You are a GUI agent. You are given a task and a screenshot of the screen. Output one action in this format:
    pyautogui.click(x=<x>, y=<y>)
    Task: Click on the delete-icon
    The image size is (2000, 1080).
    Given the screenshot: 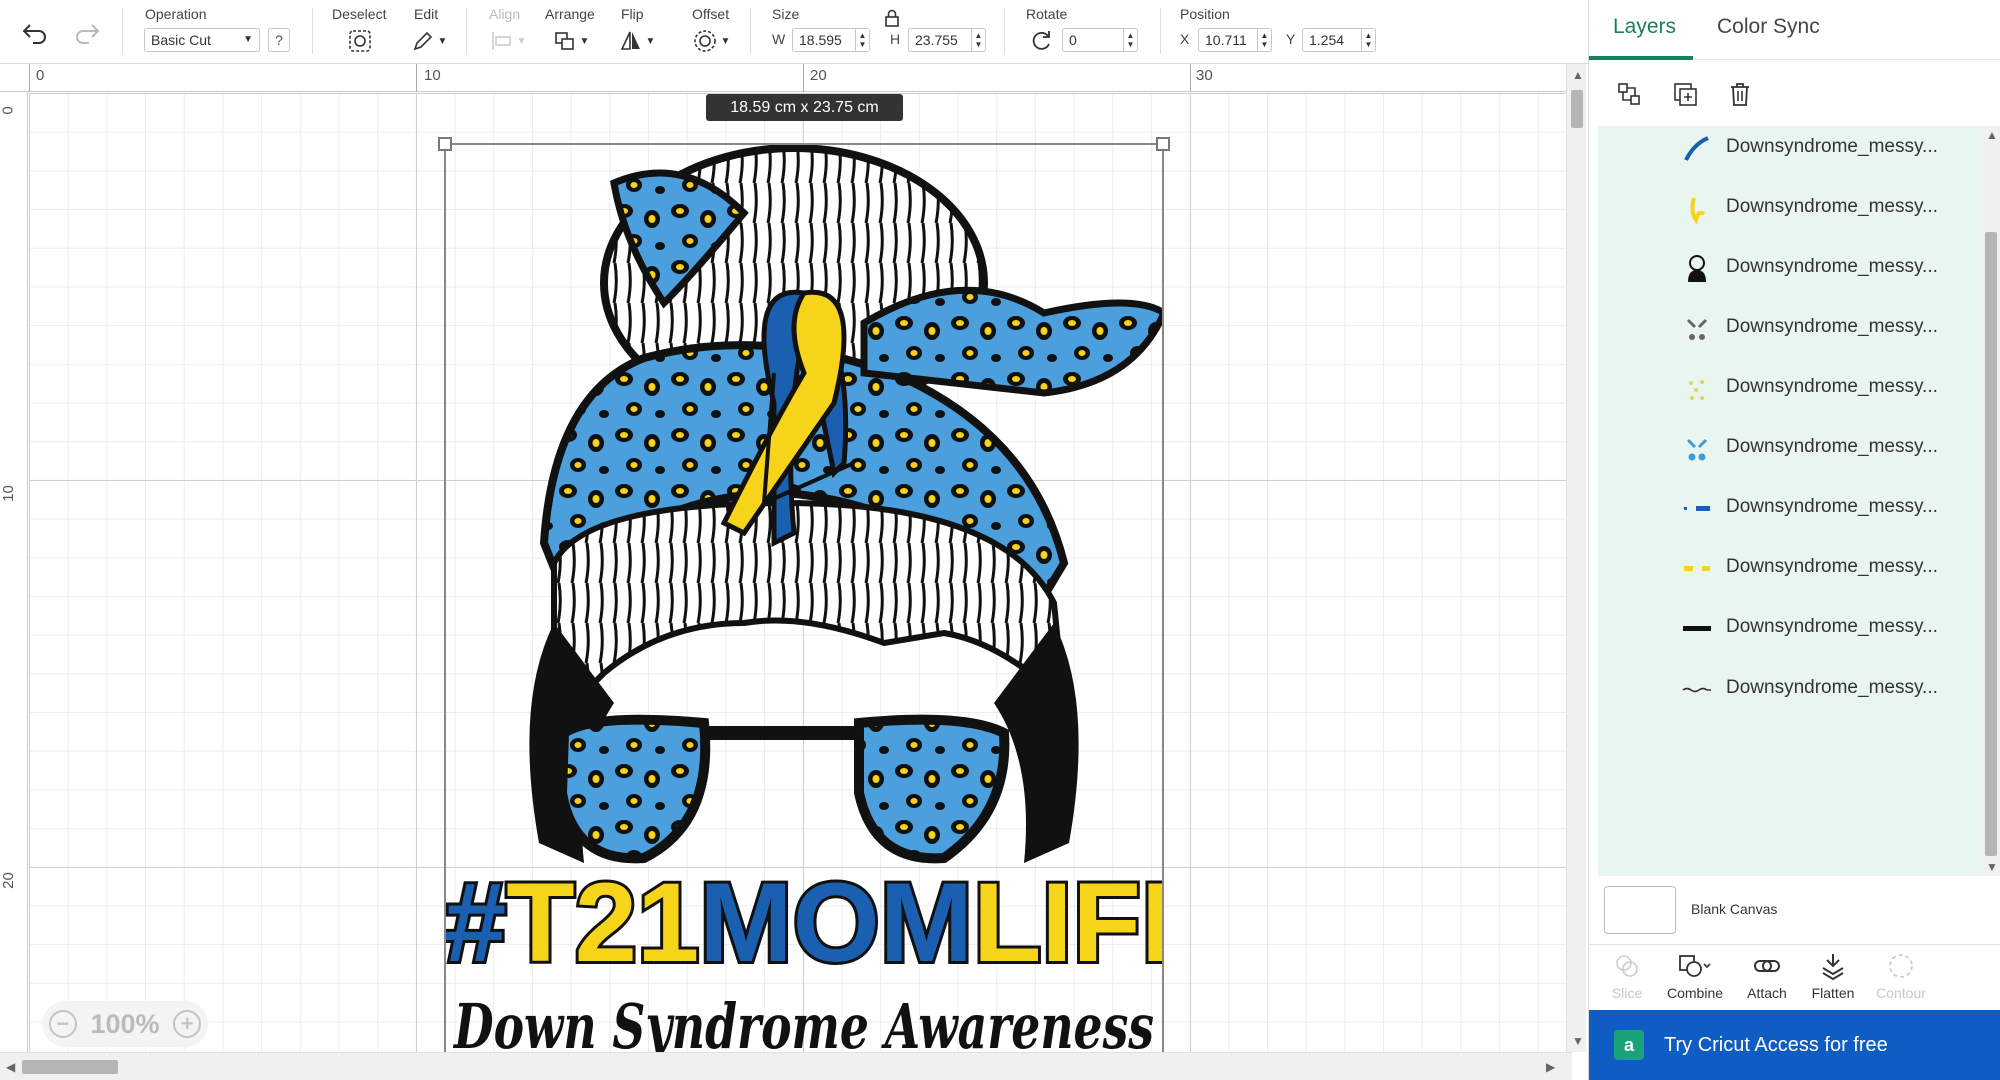 What is the action you would take?
    pyautogui.click(x=1740, y=94)
    